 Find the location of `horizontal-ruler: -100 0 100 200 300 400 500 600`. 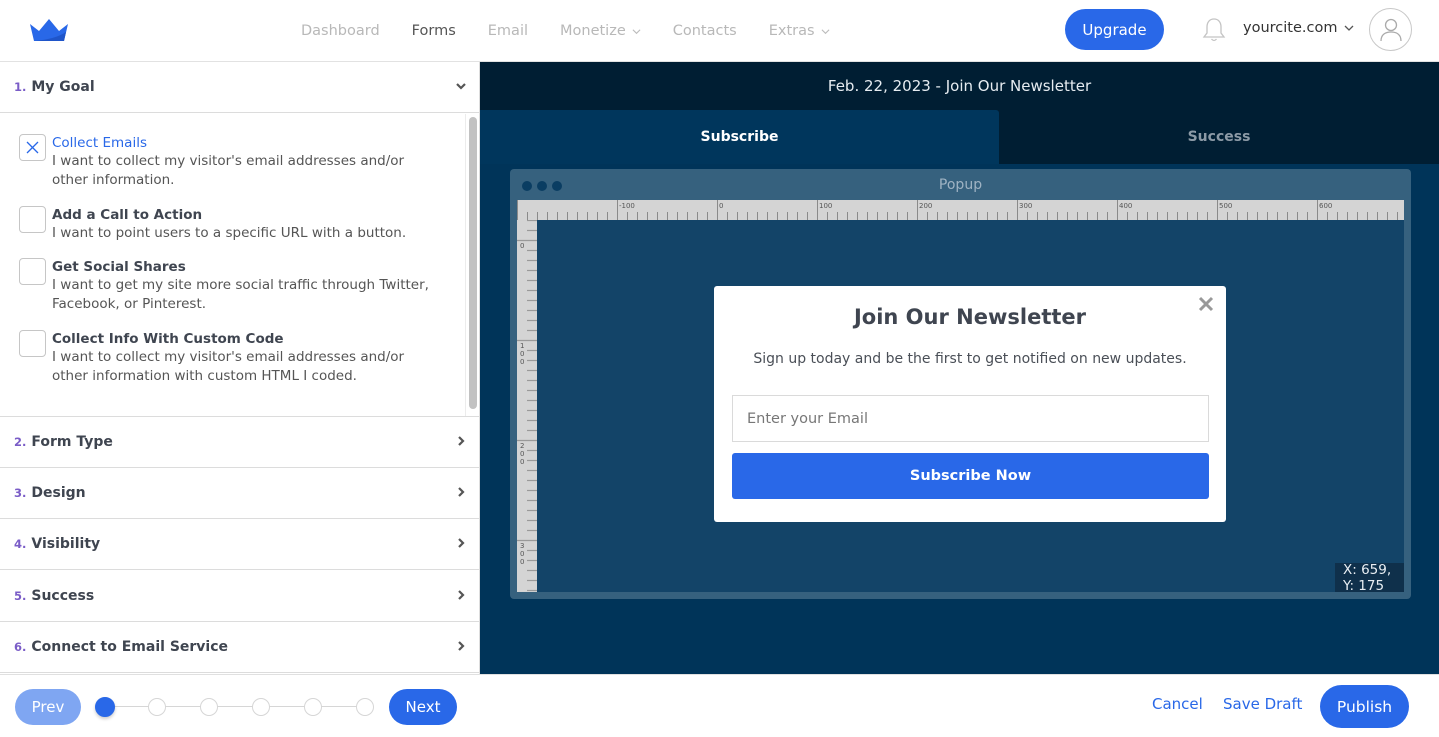

horizontal-ruler: -100 0 100 200 300 400 500 600 is located at coordinates (960, 210).